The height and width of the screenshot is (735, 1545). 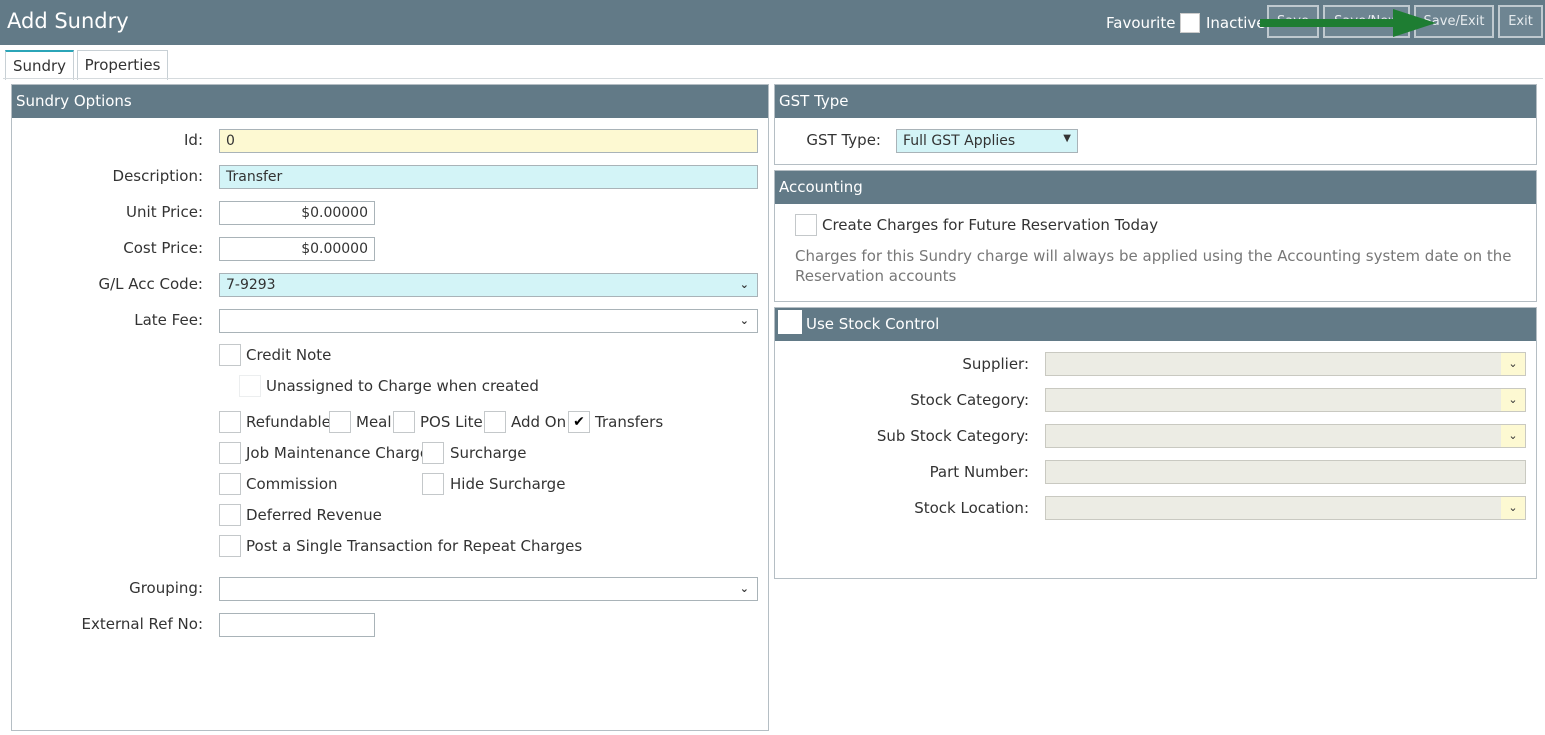 What do you see at coordinates (166, 588) in the screenshot?
I see `grouping-label: Grouping:` at bounding box center [166, 588].